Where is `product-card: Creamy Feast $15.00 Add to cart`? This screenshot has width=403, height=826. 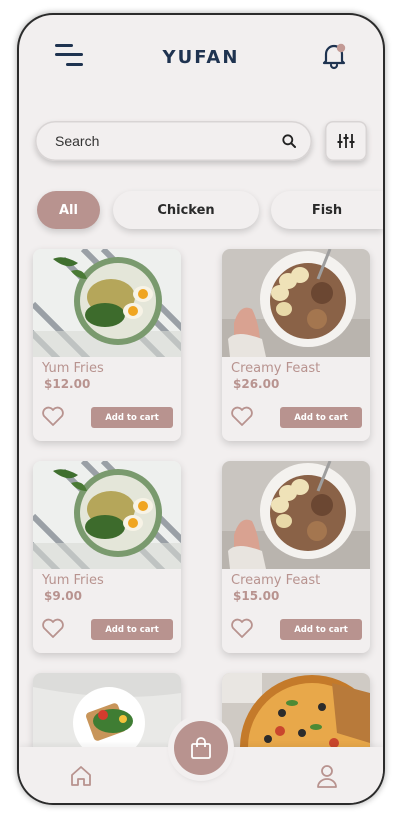 product-card: Creamy Feast $15.00 Add to cart is located at coordinates (296, 557).